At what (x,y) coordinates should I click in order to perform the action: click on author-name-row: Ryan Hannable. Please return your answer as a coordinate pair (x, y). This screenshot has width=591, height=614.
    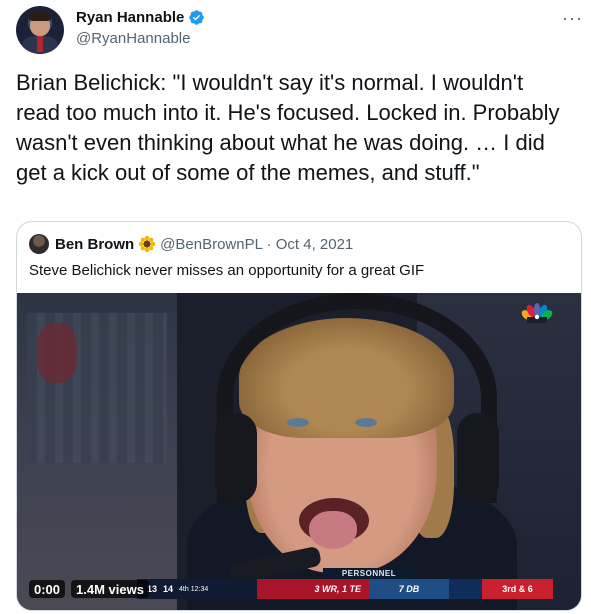
    Looking at the image, I should click on (140, 17).